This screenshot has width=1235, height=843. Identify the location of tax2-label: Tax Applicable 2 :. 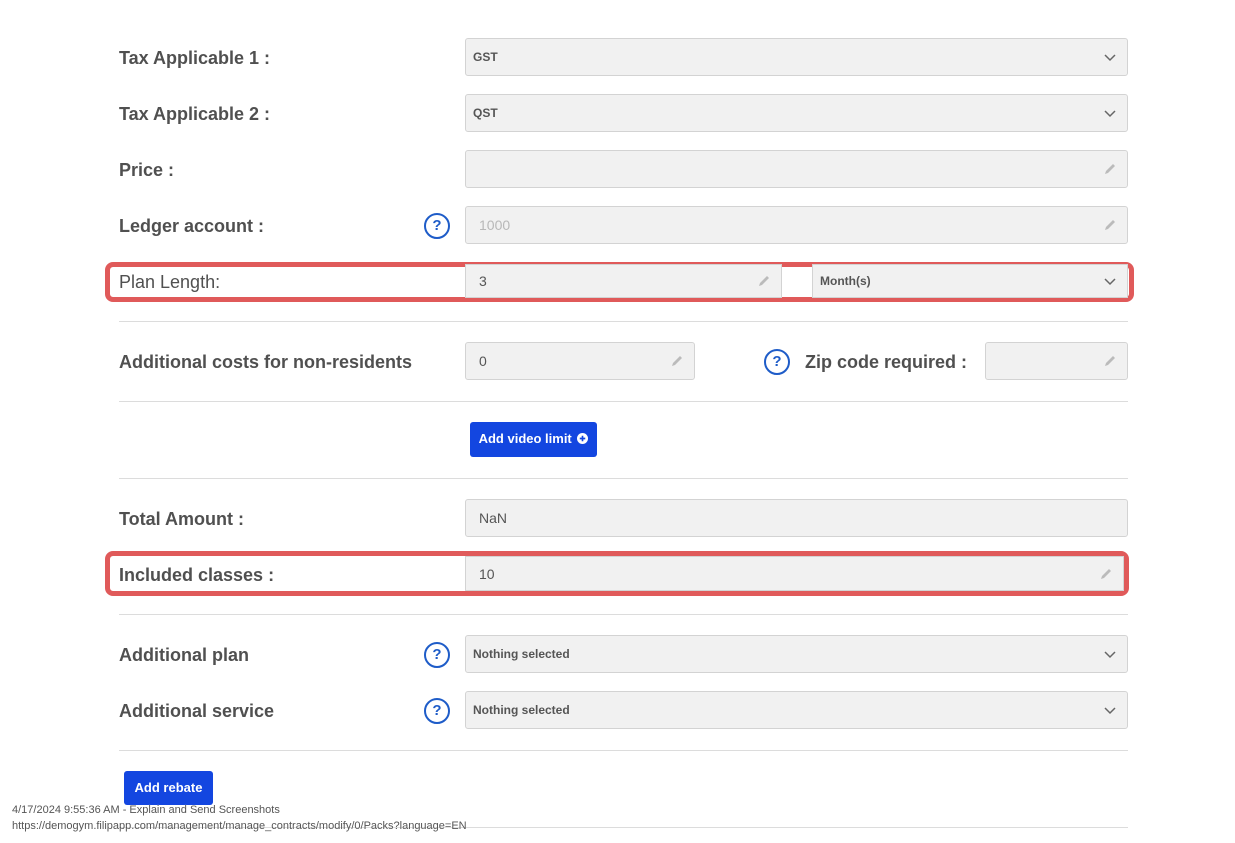
(195, 114).